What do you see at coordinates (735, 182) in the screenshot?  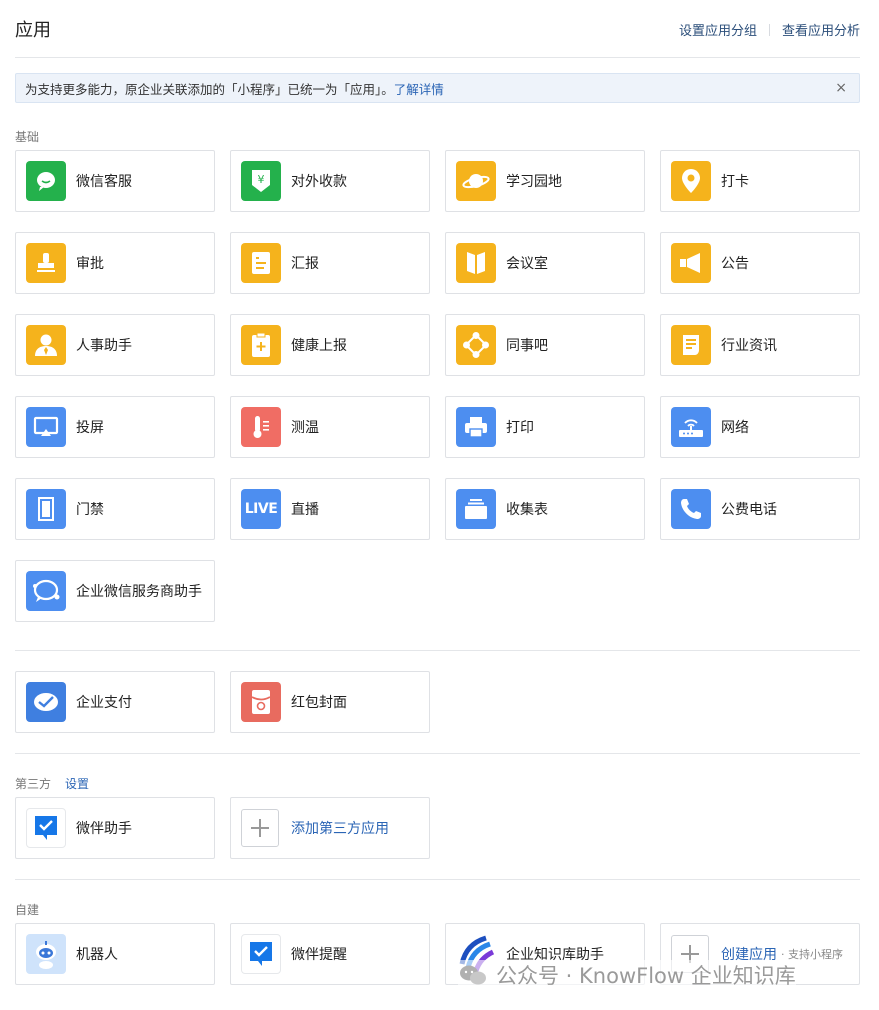 I see `app-label: 打卡` at bounding box center [735, 182].